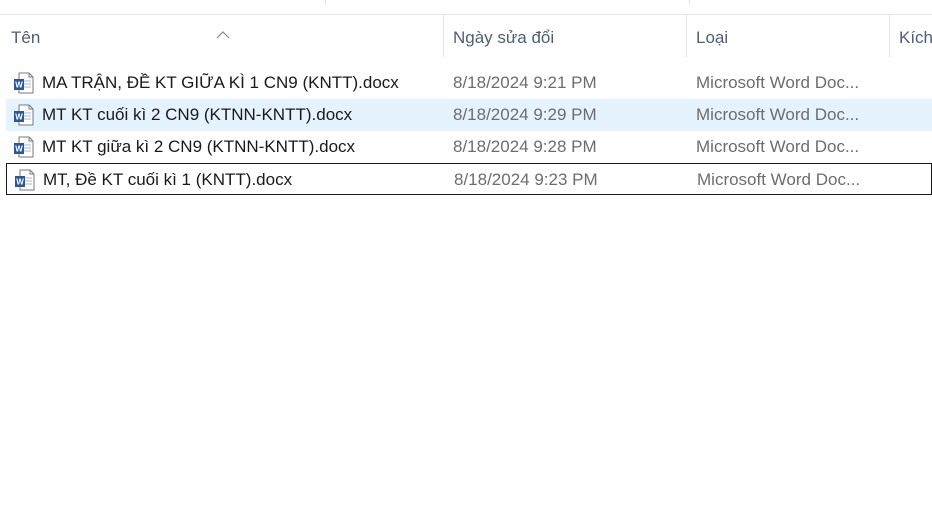  I want to click on column-header-date: Ngày sửa đổi, so click(568, 36).